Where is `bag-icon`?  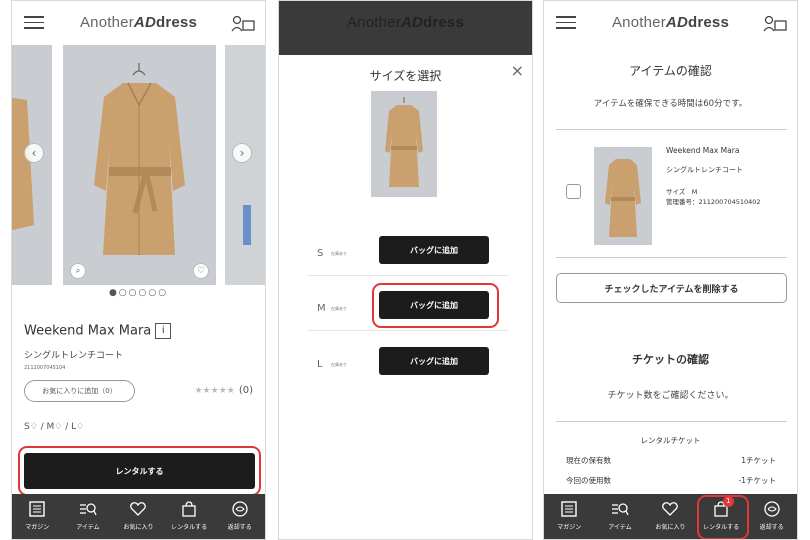 bag-icon is located at coordinates (189, 509).